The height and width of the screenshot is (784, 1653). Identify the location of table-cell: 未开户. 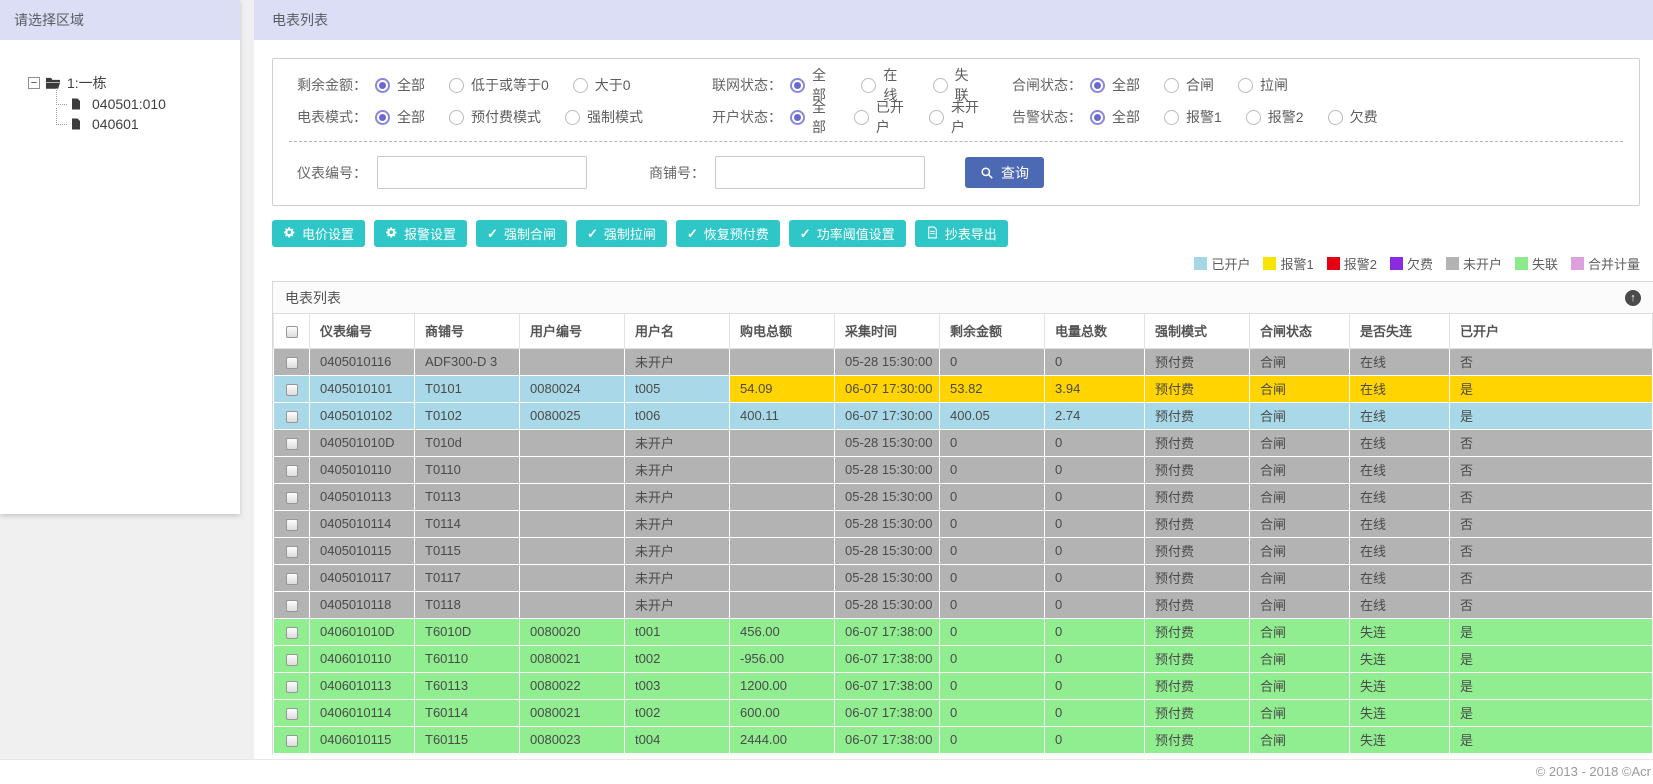
(677, 361).